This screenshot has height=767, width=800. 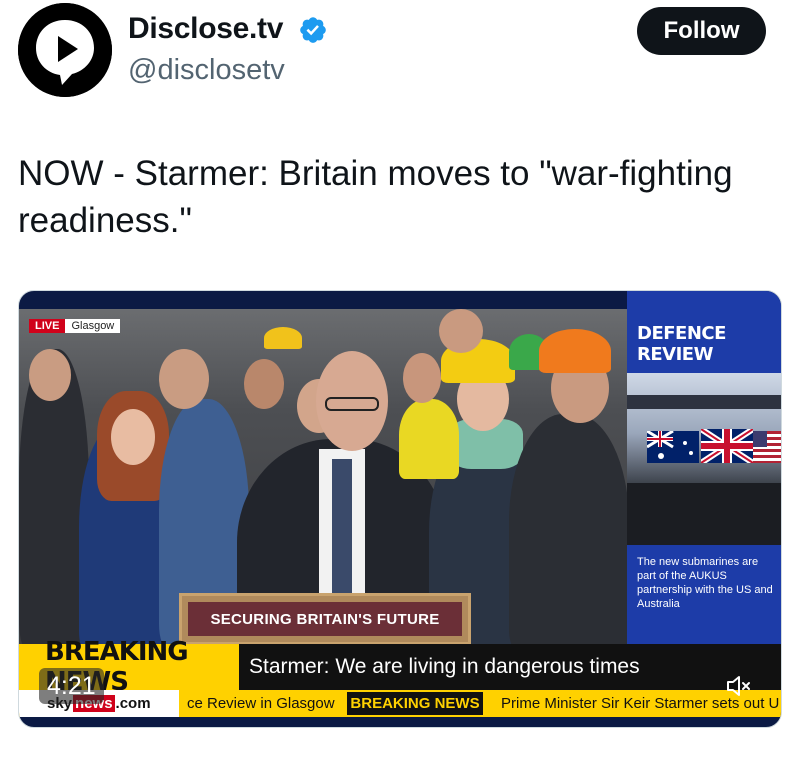 I want to click on glasses, so click(x=352, y=404).